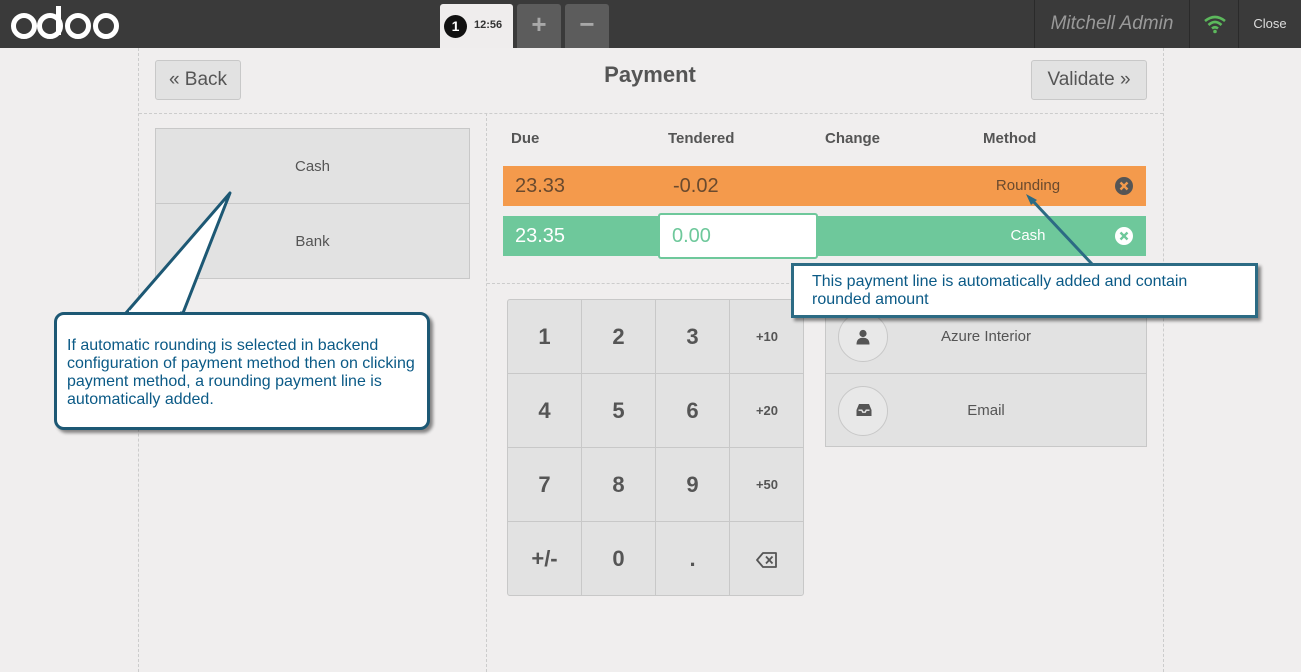 The width and height of the screenshot is (1301, 672). Describe the element at coordinates (1061, 231) in the screenshot. I see `callout-arrow-line` at that location.